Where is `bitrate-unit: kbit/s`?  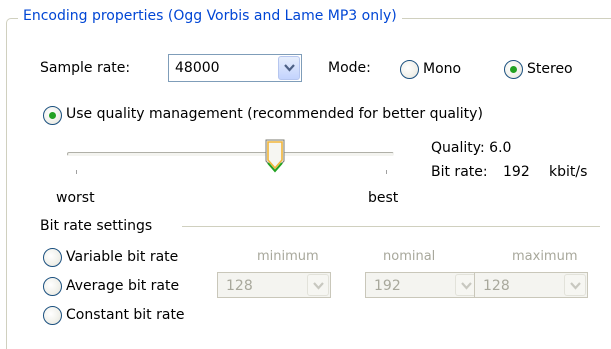 bitrate-unit: kbit/s is located at coordinates (568, 172).